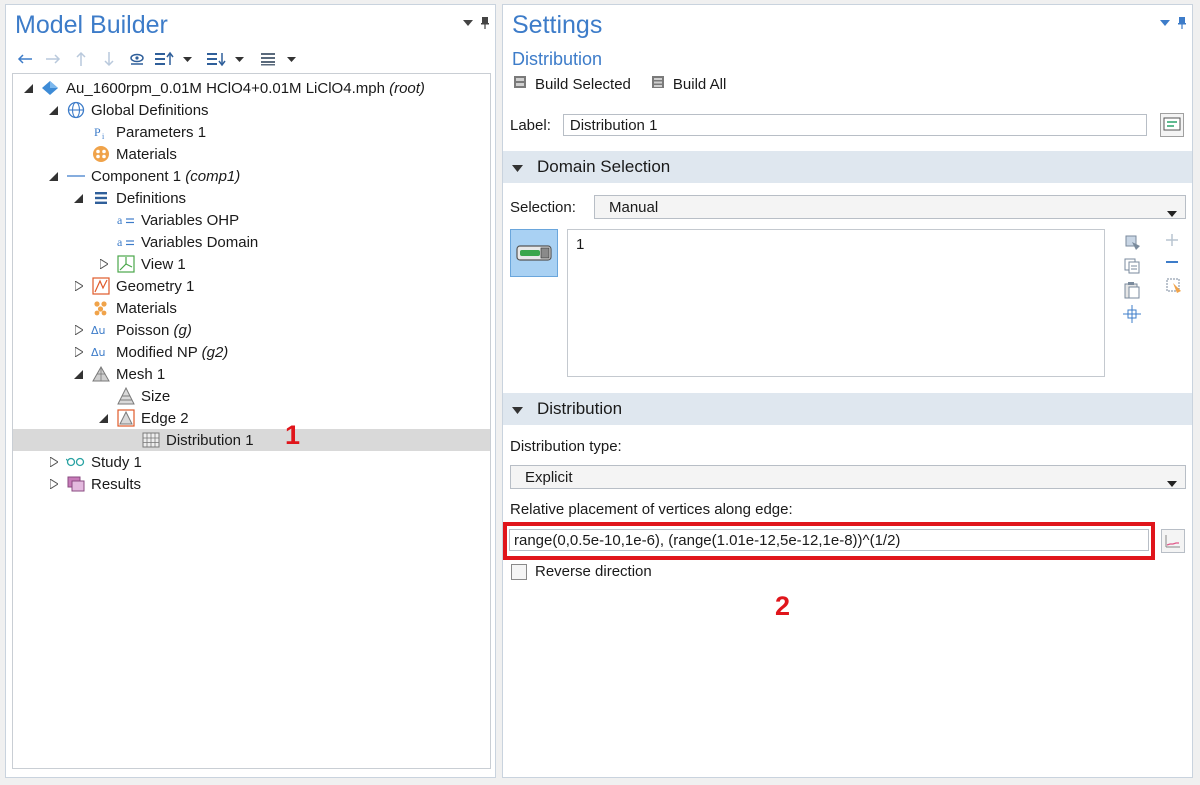 Image resolution: width=1200 pixels, height=785 pixels. I want to click on tree-node-edge: Edge 2, so click(251, 418).